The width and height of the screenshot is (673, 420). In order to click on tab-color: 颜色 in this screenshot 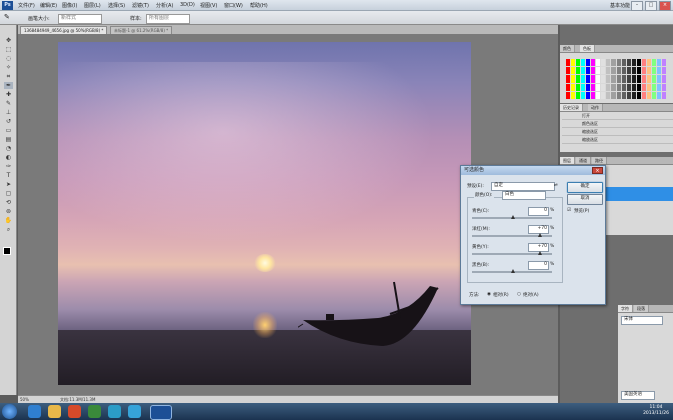, I will do `click(567, 48)`.